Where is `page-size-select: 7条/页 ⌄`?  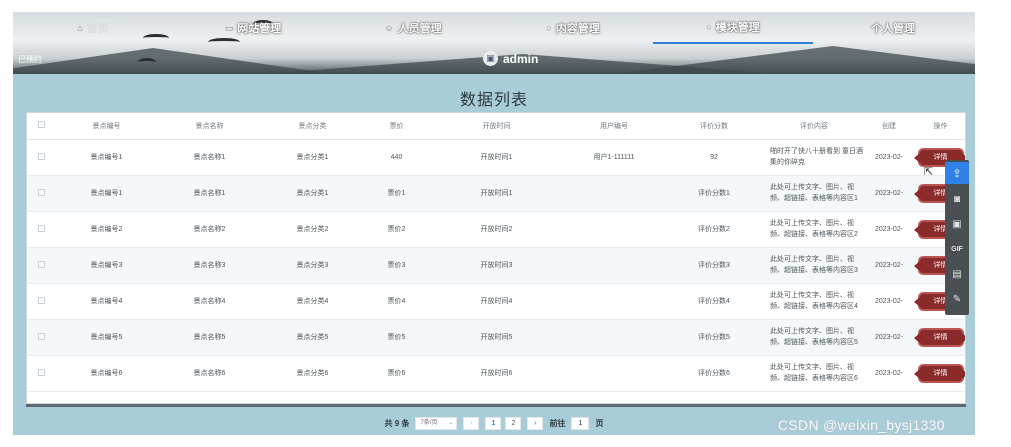
page-size-select: 7条/页 ⌄ is located at coordinates (436, 423).